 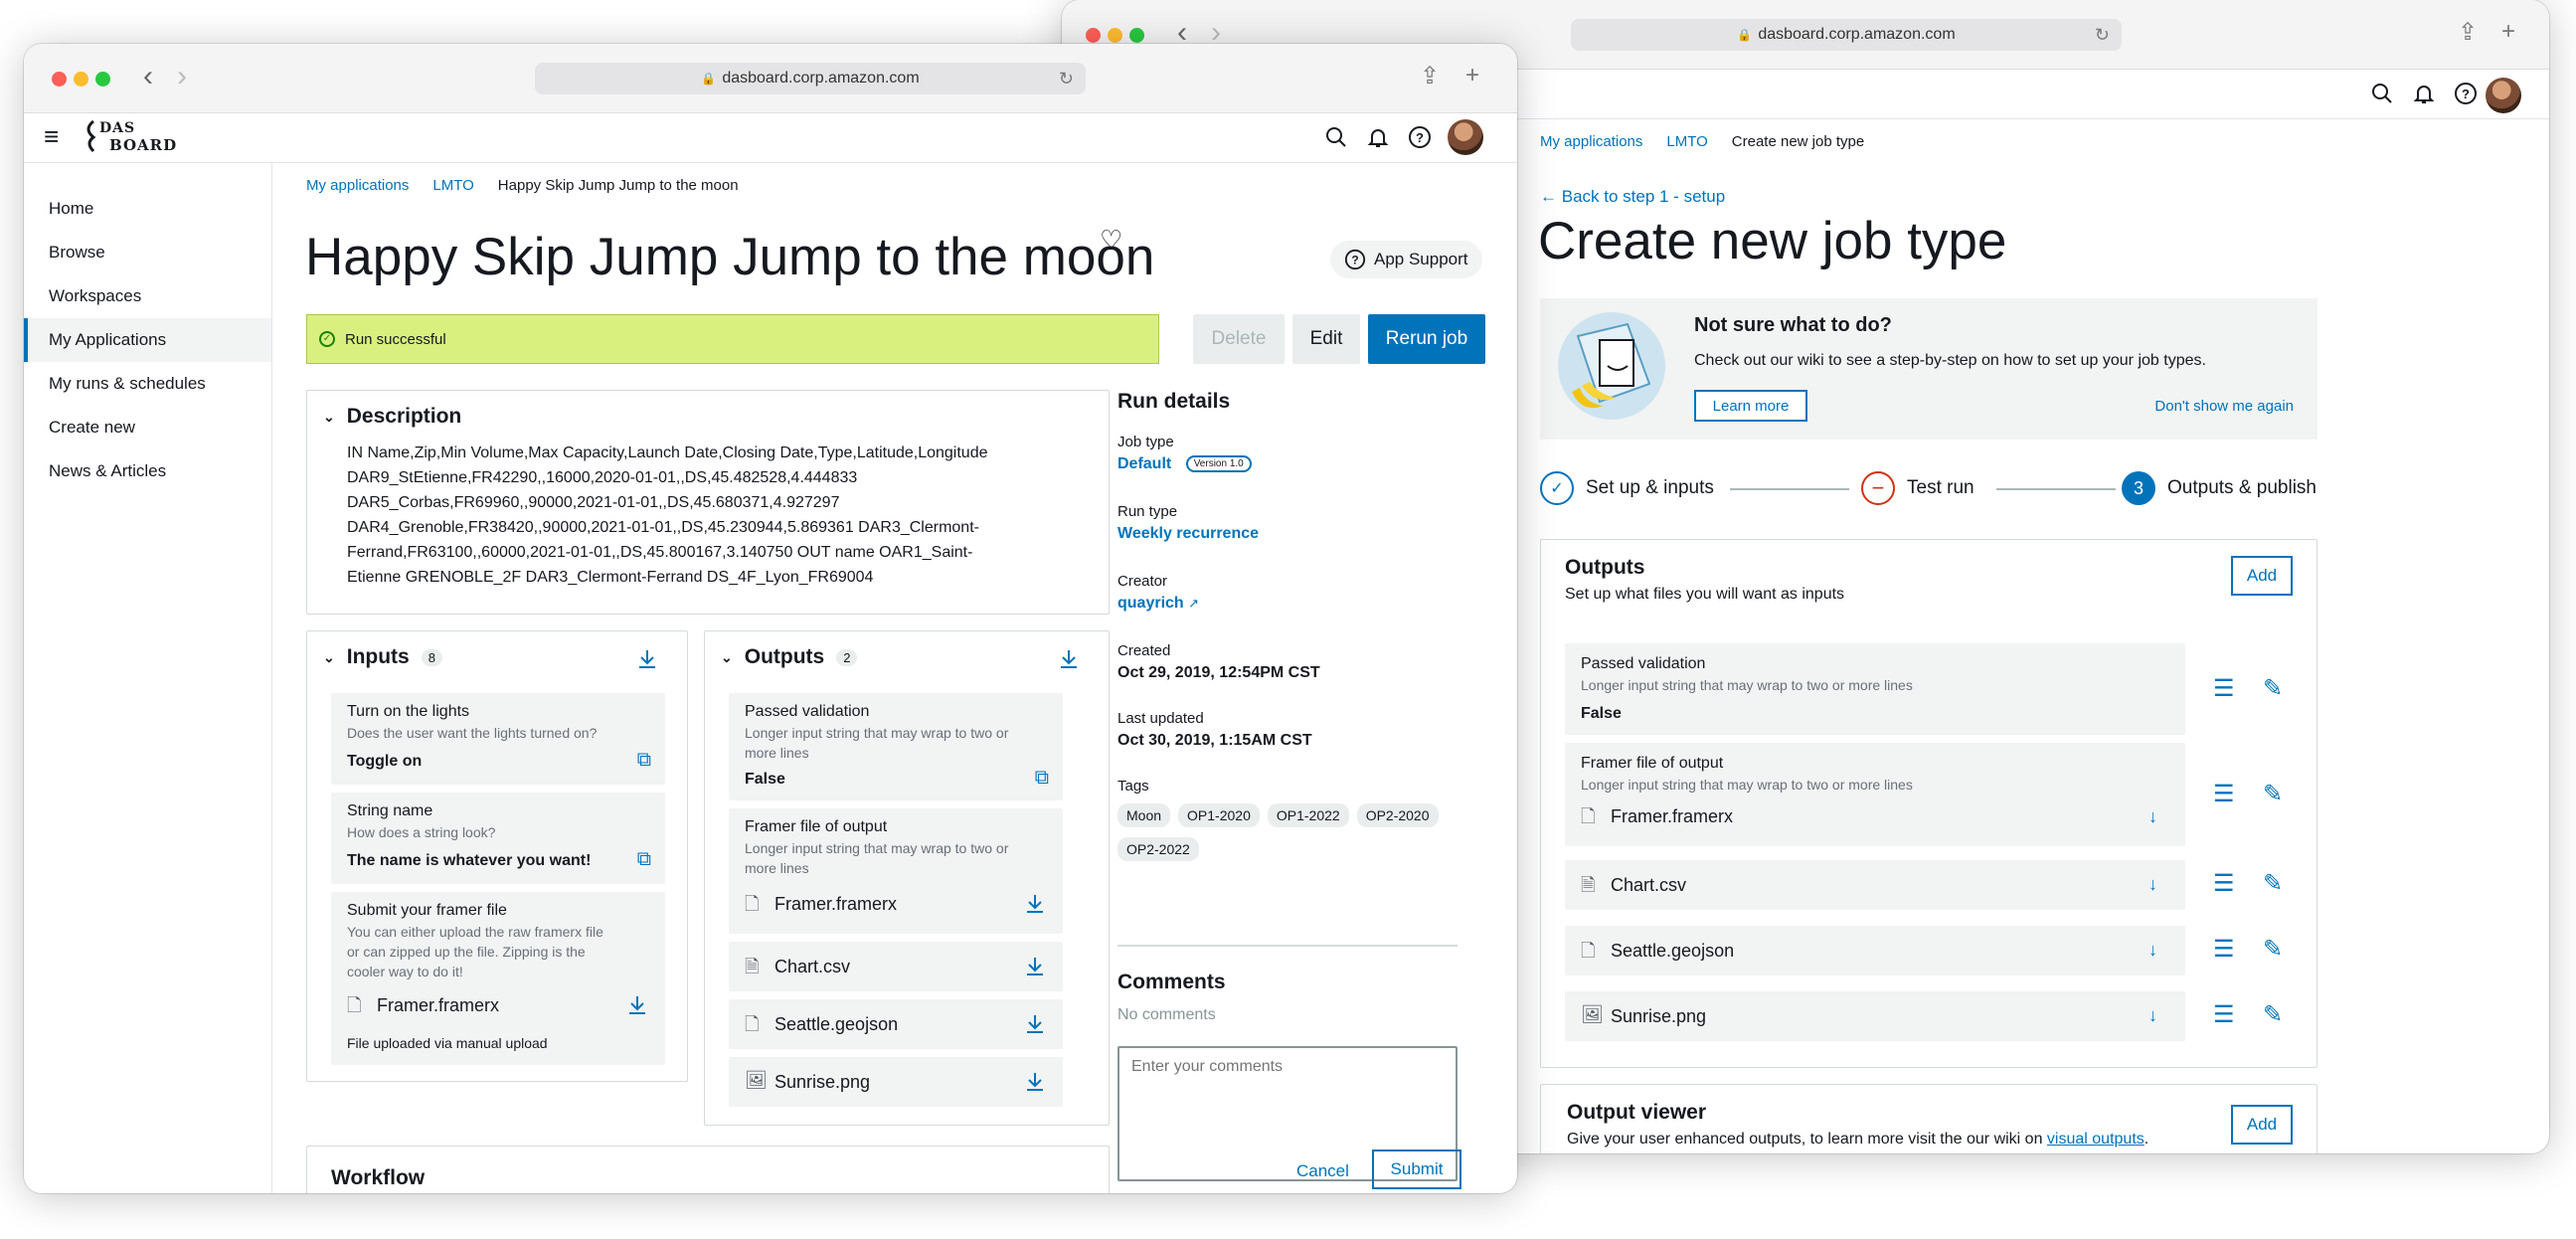 What do you see at coordinates (2219, 488) in the screenshot?
I see `step-outputs-publish: 3 Outputs & publish` at bounding box center [2219, 488].